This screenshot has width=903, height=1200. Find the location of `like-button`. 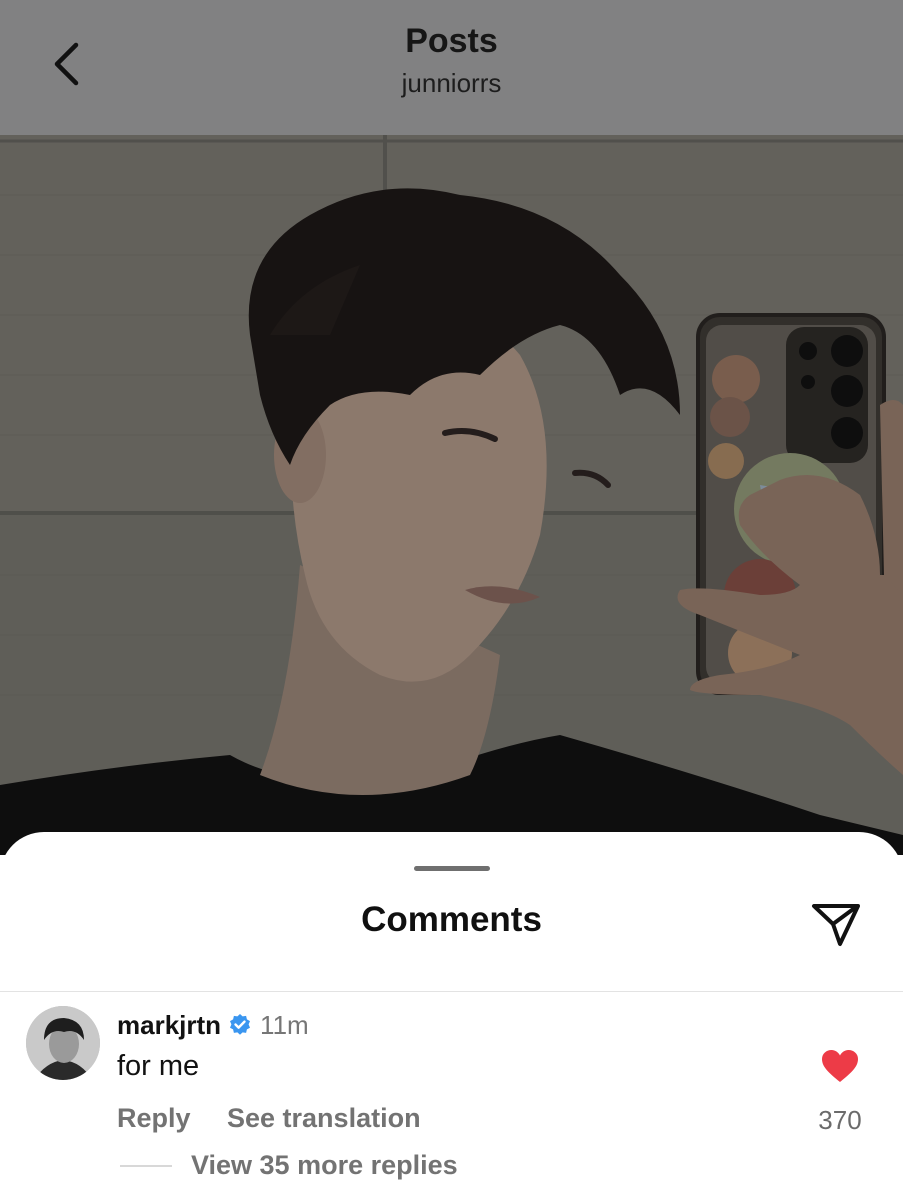

like-button is located at coordinates (840, 1066).